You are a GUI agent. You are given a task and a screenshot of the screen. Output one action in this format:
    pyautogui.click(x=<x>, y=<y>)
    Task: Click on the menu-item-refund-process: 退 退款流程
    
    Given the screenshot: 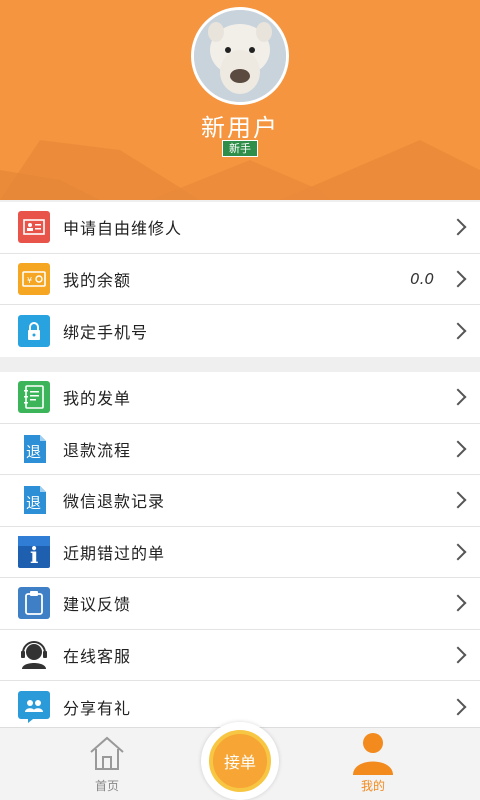 What is the action you would take?
    pyautogui.click(x=240, y=449)
    